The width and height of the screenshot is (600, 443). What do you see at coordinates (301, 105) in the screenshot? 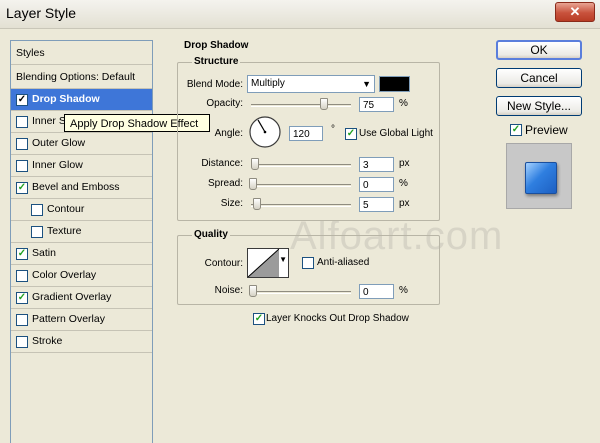
I see `opacity-slider-track` at bounding box center [301, 105].